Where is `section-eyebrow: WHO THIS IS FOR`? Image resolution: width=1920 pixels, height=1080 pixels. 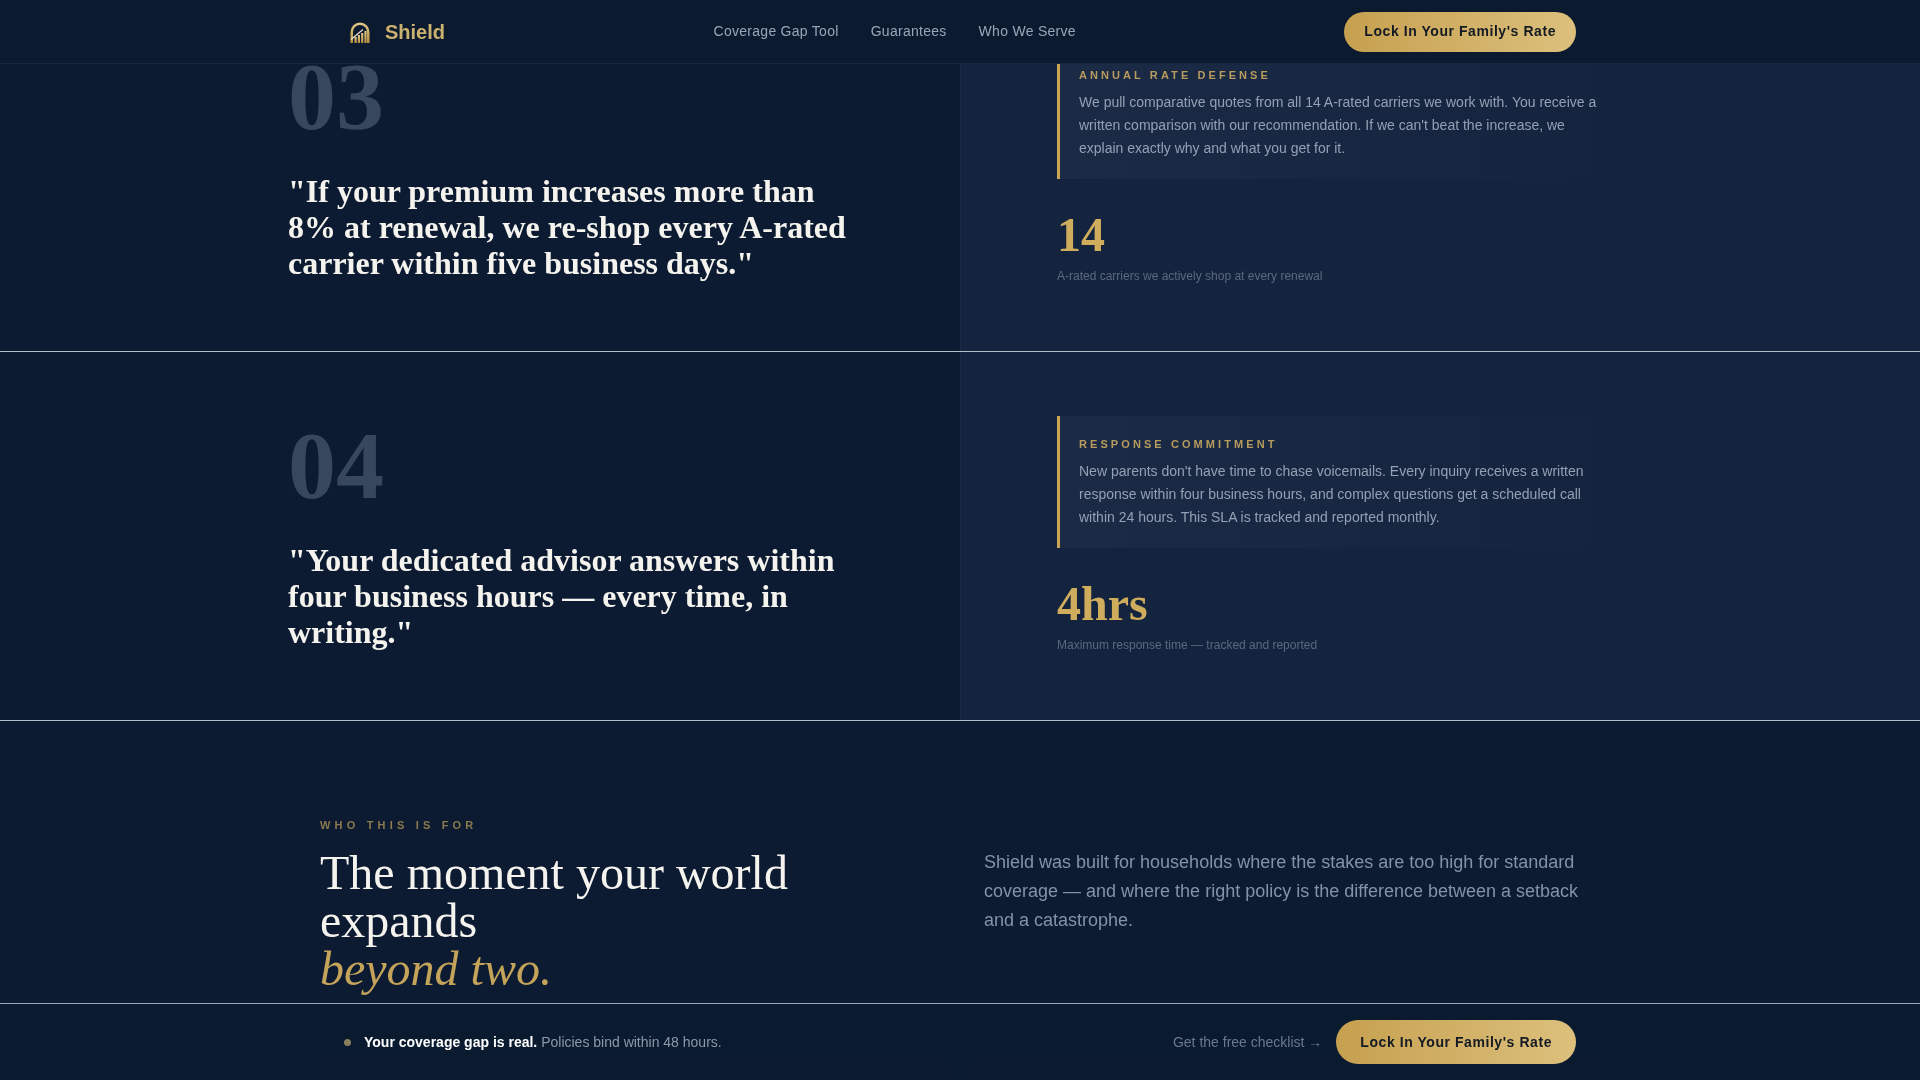 section-eyebrow: WHO THIS IS FOR is located at coordinates (399, 825).